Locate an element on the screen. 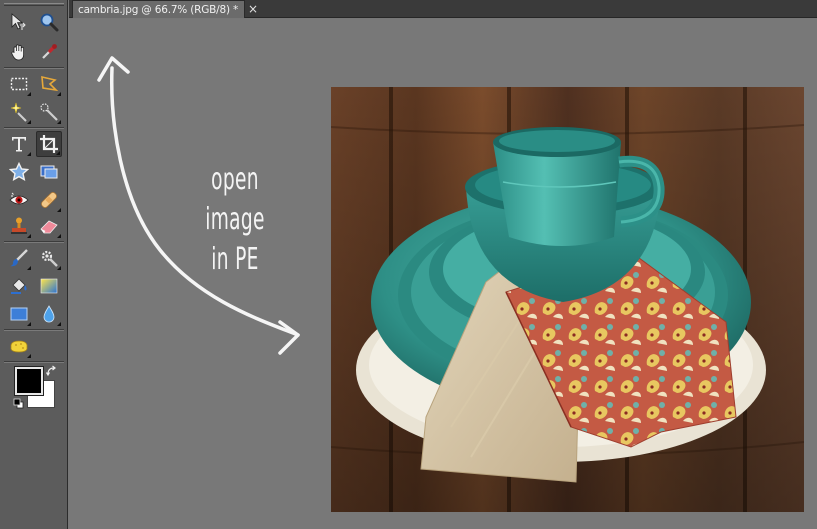  move-tool is located at coordinates (19, 22).